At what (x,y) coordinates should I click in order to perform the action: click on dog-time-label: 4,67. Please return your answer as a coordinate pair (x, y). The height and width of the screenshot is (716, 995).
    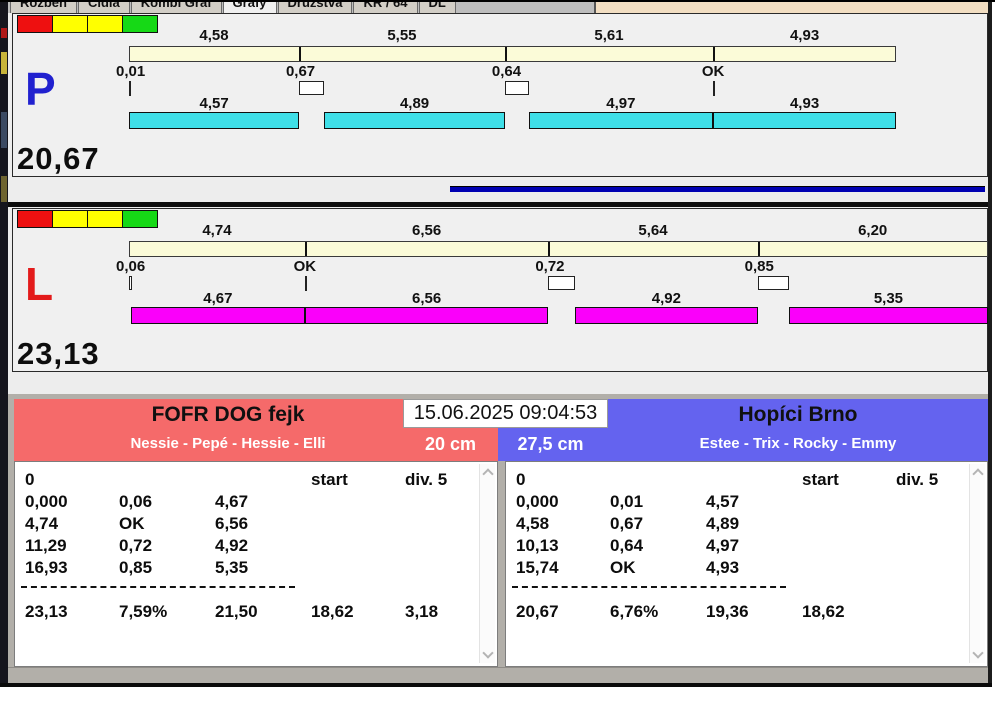
    Looking at the image, I should click on (218, 298).